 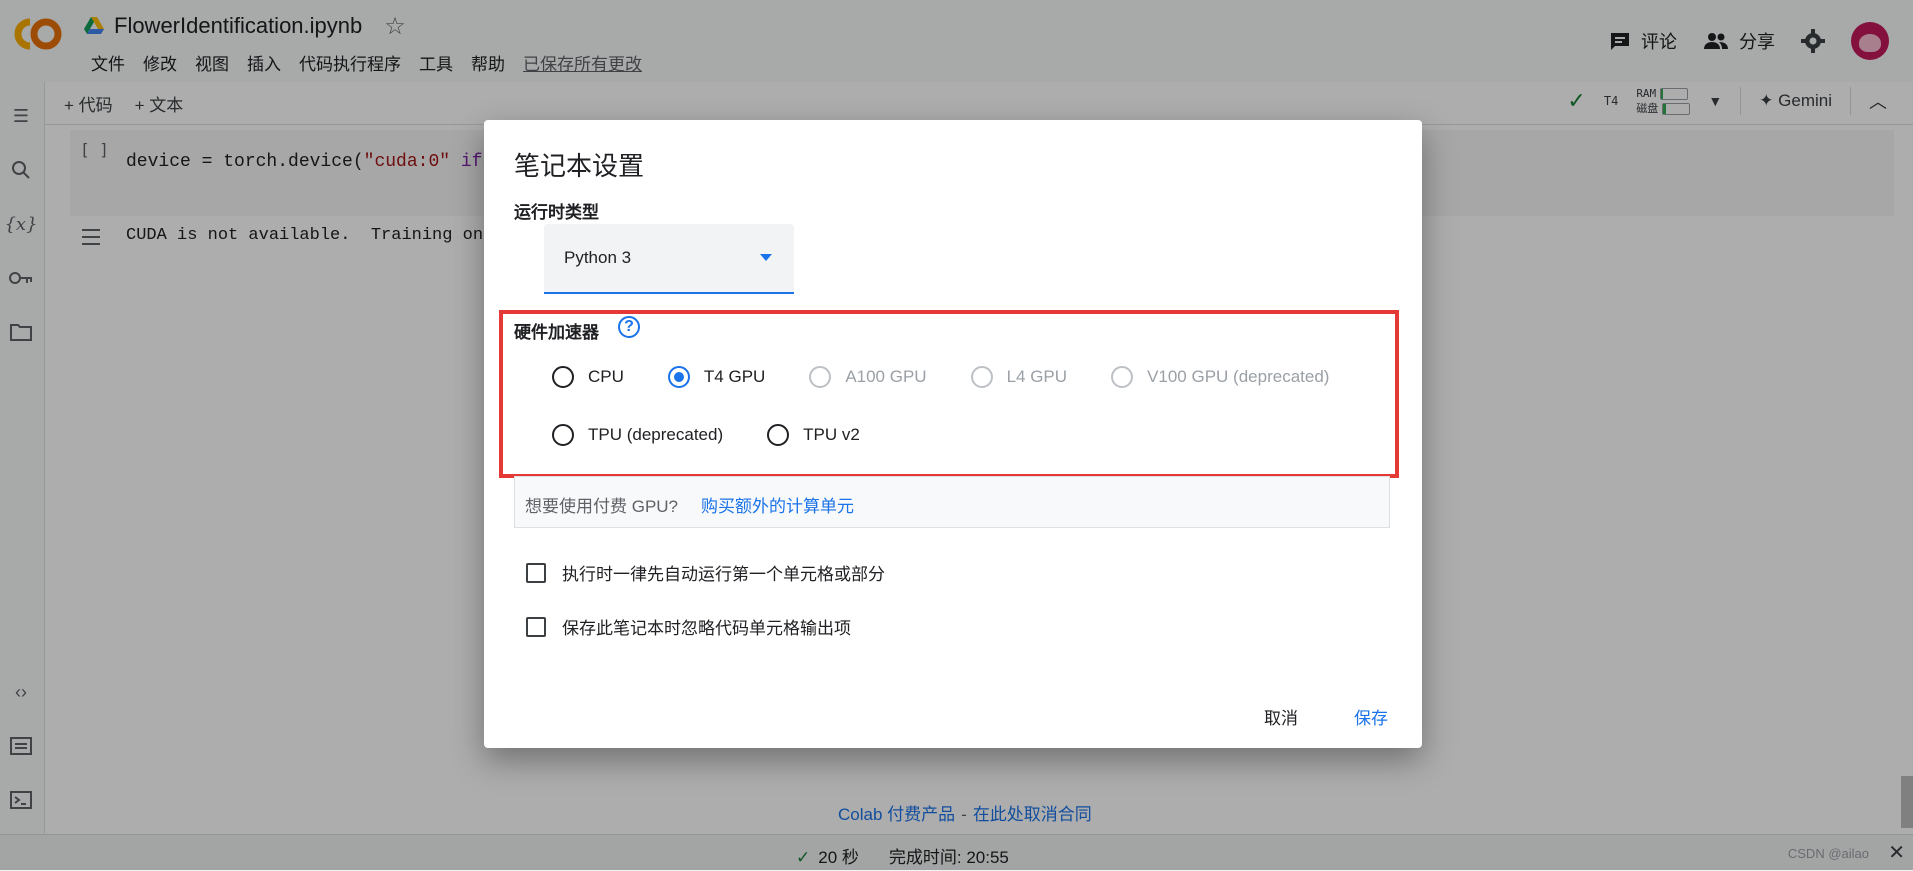 I want to click on paid-gpu-question: 想要使用付费 GPU?, so click(x=602, y=506).